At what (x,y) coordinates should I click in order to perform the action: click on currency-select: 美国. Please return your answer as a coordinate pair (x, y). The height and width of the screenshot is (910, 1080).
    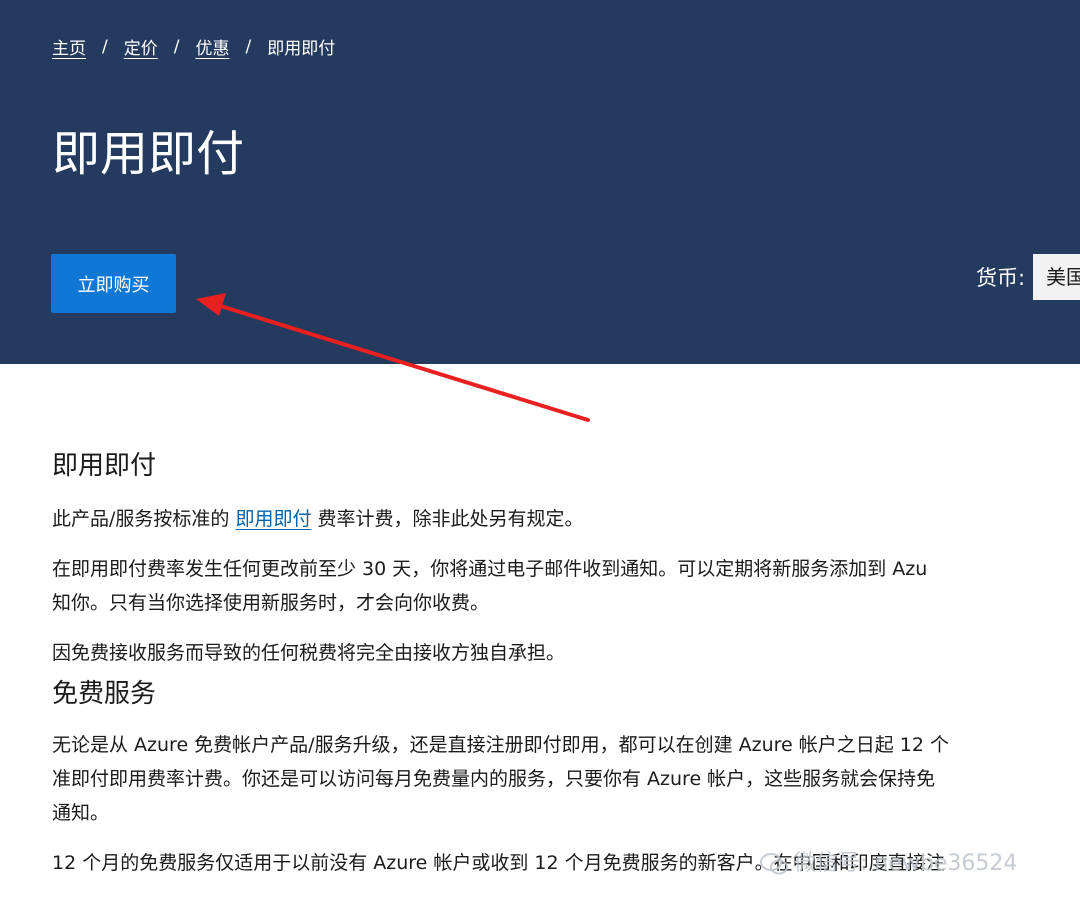
    Looking at the image, I should click on (1056, 277).